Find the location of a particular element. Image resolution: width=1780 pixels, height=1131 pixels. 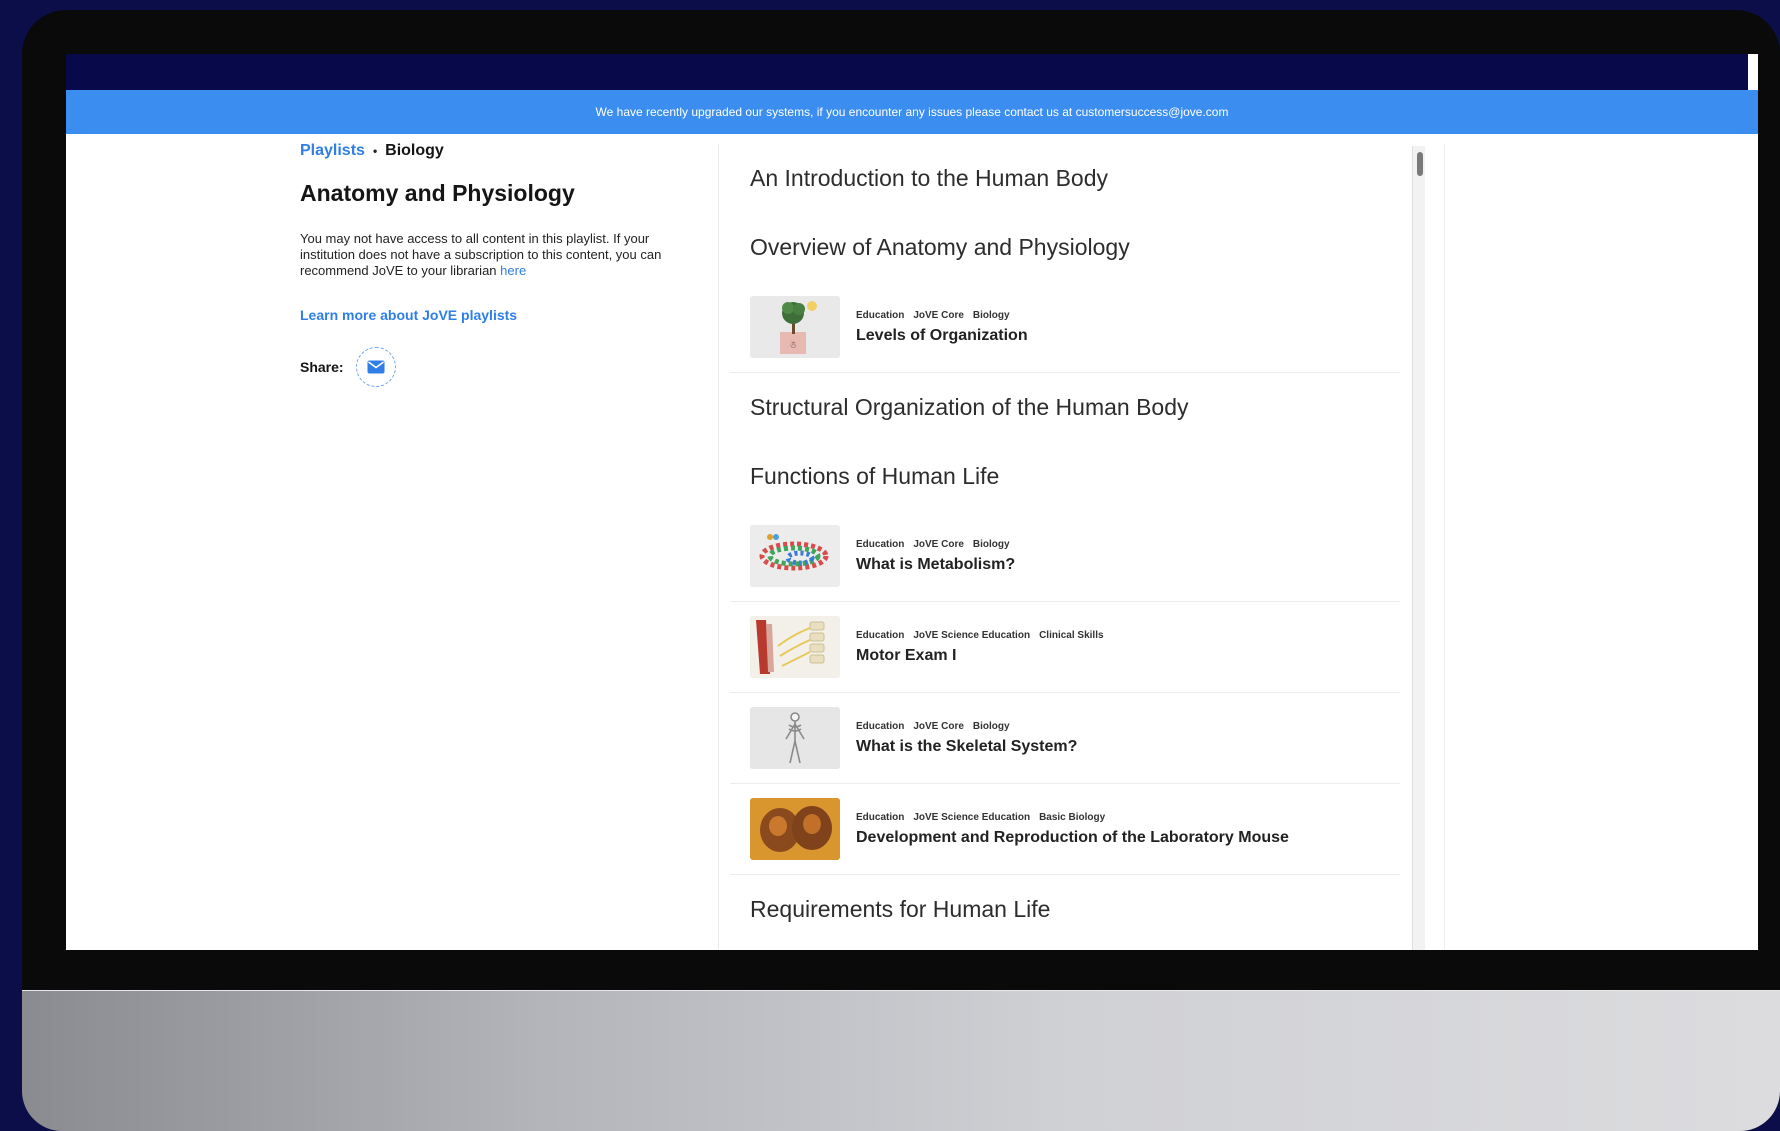

breadcrumb: Playlists • Biology is located at coordinates (500, 151).